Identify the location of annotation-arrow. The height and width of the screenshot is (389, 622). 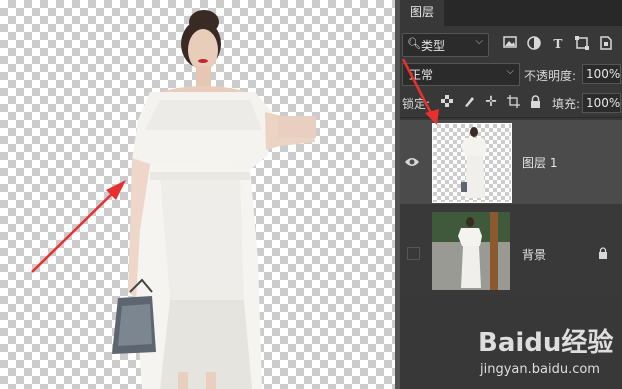
(76, 229).